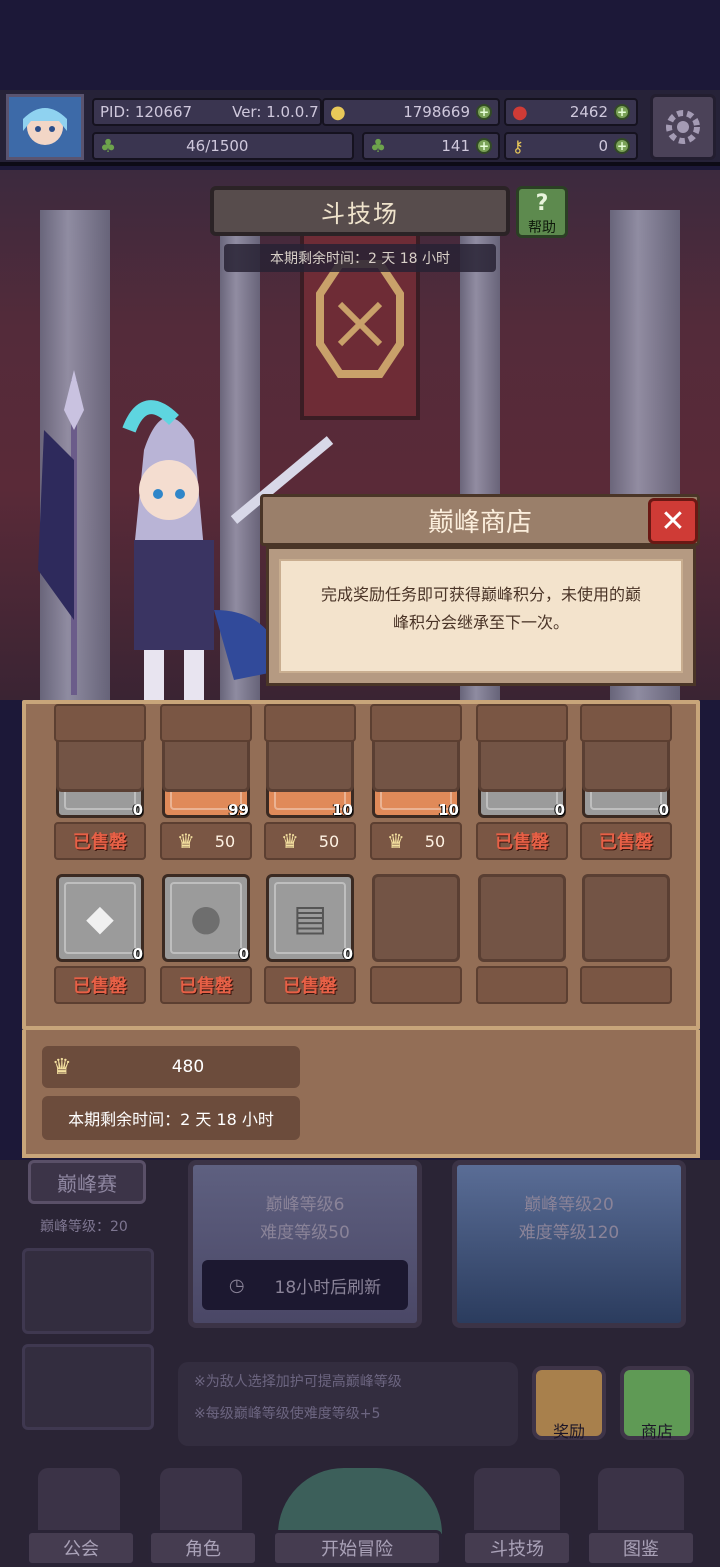  What do you see at coordinates (361, 1094) in the screenshot?
I see `points-panel: ♛ 480 本期剩余时间：2 天 18 小时` at bounding box center [361, 1094].